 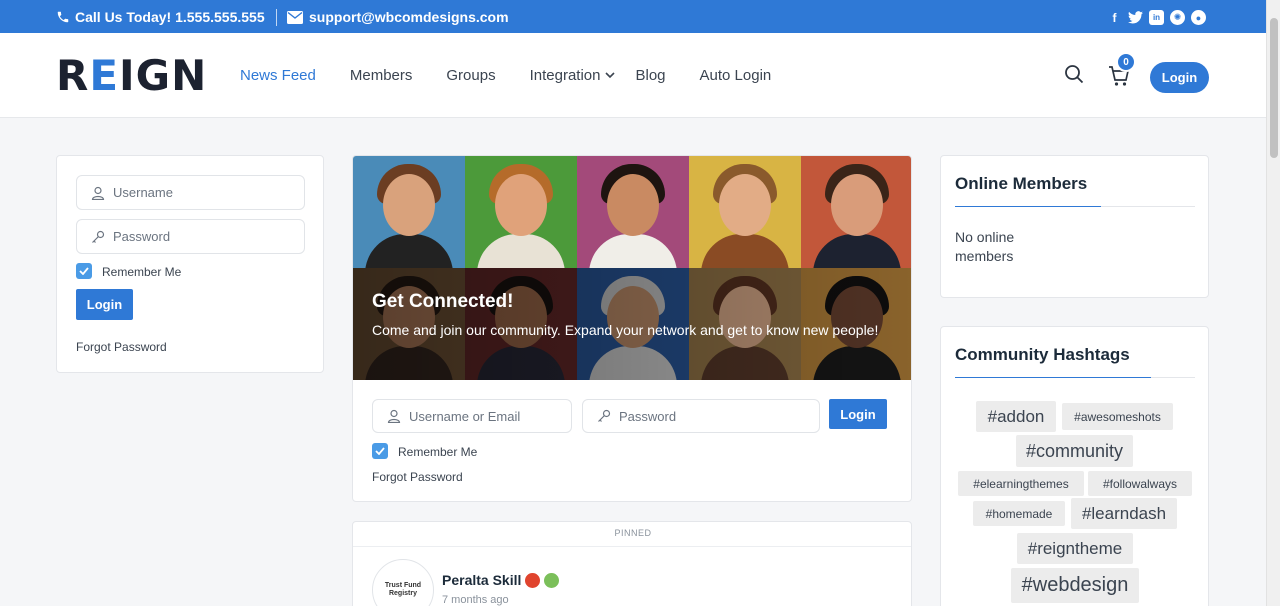 I want to click on banner-title: Get Connected!, so click(x=443, y=301).